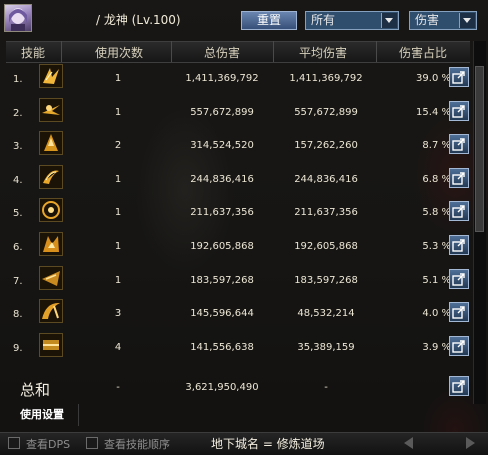 The image size is (488, 455). I want to click on row-damage-share: 5.8 %, so click(436, 213).